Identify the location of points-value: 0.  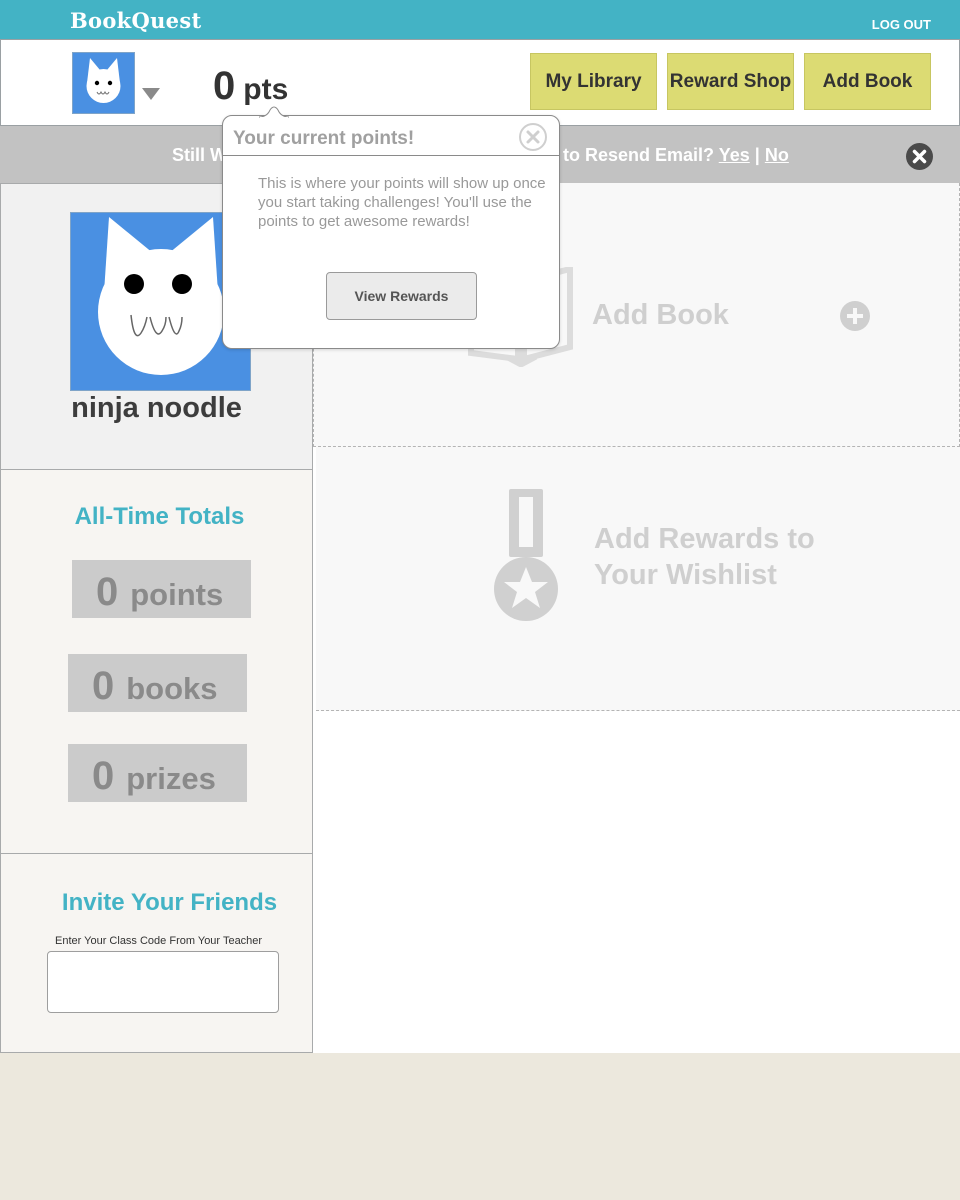
(224, 86).